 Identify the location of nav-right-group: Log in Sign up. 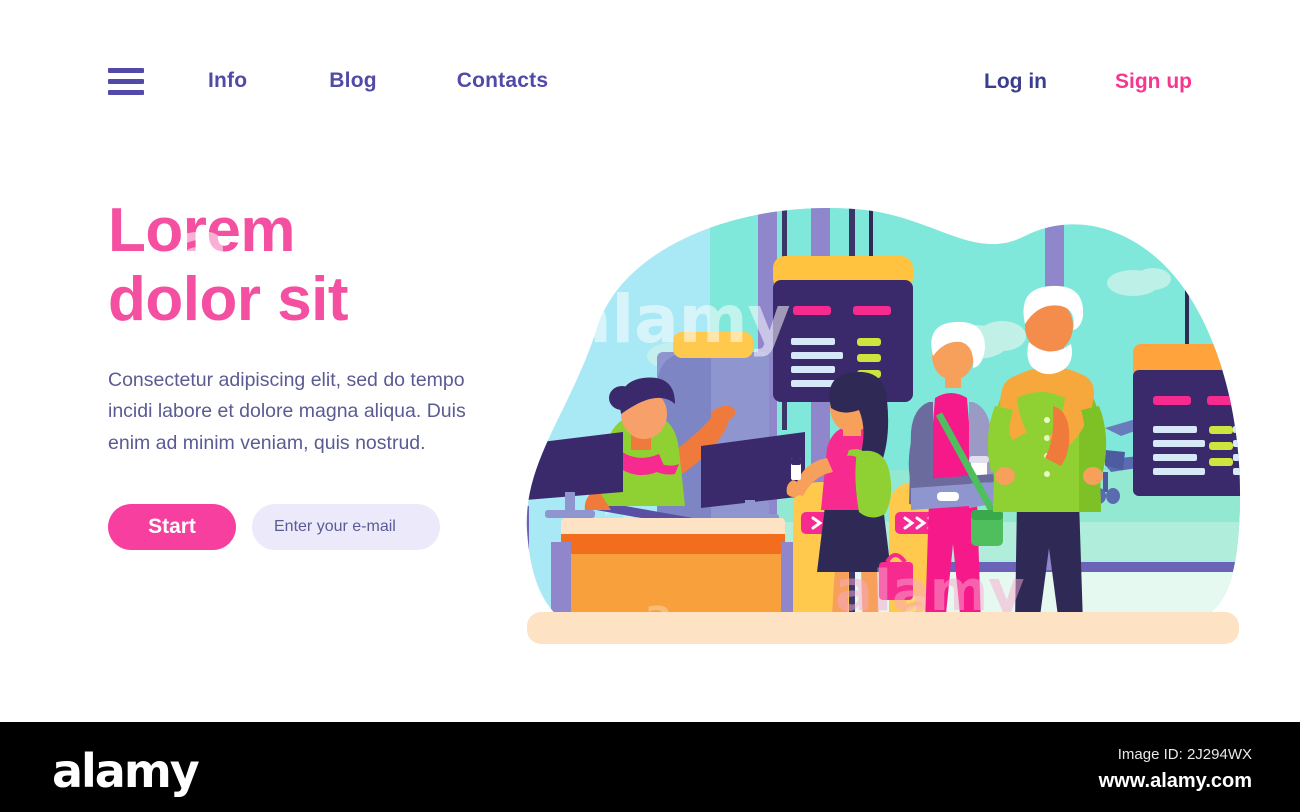
(1088, 82).